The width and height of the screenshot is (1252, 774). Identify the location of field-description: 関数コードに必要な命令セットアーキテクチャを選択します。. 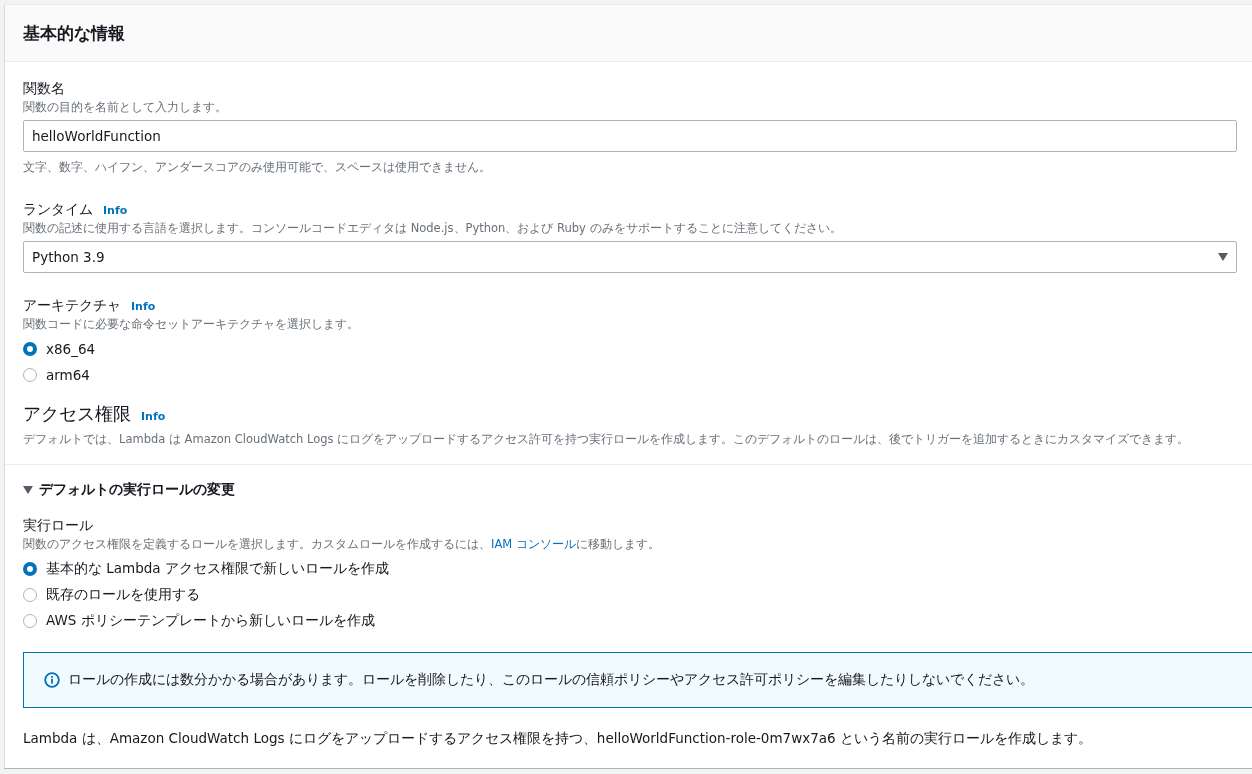
(191, 324).